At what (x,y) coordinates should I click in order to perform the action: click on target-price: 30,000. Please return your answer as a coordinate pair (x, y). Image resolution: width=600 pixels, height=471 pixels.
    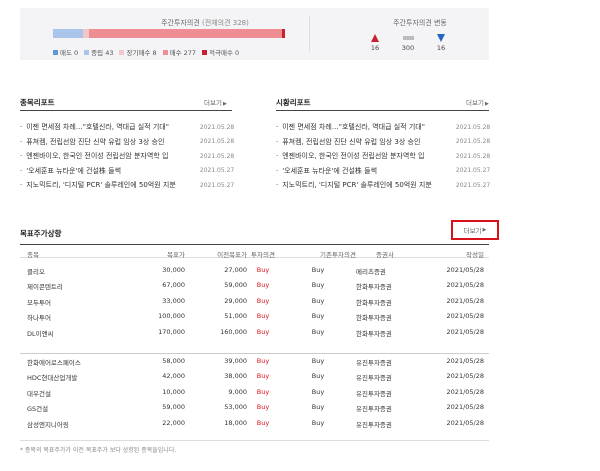
    Looking at the image, I should click on (173, 270).